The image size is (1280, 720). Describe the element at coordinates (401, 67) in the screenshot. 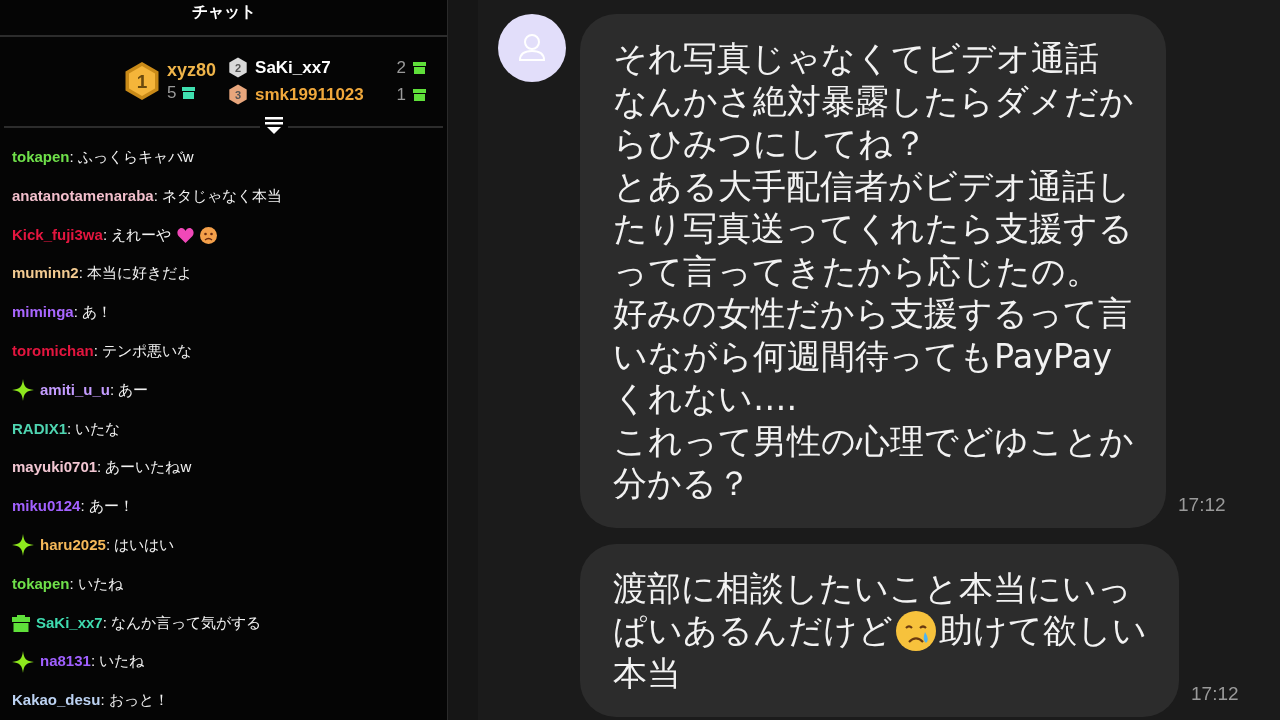

I see `gift-count: 2` at that location.